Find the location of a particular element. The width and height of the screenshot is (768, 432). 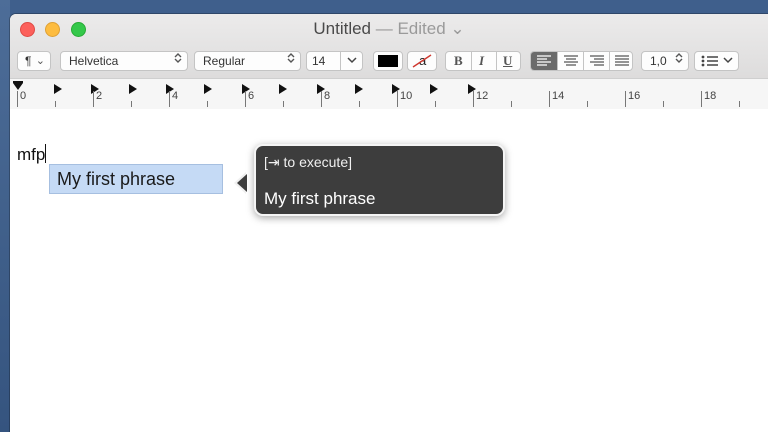

font-size-combo: 14 is located at coordinates (334, 61).